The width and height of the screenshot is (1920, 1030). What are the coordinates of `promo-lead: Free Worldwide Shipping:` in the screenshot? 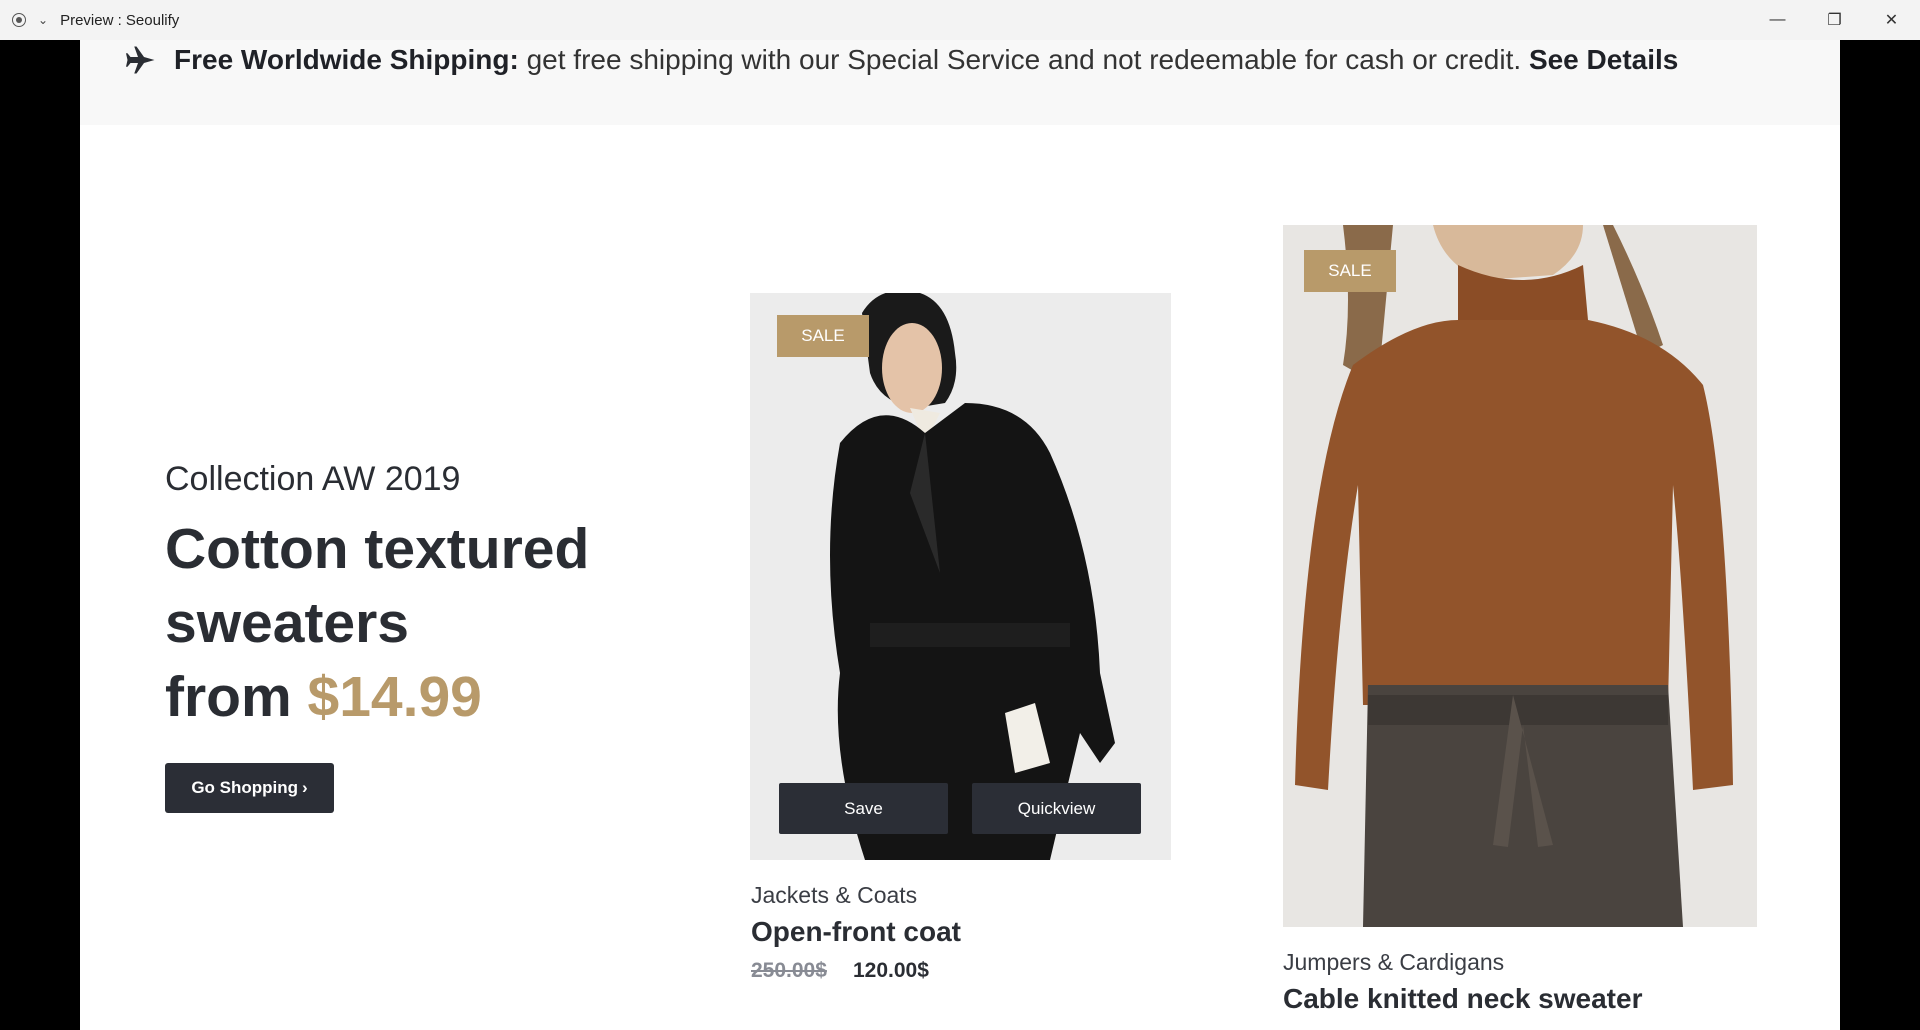 It's located at (346, 59).